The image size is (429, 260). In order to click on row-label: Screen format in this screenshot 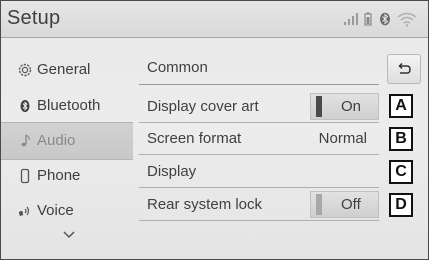, I will do `click(194, 138)`.